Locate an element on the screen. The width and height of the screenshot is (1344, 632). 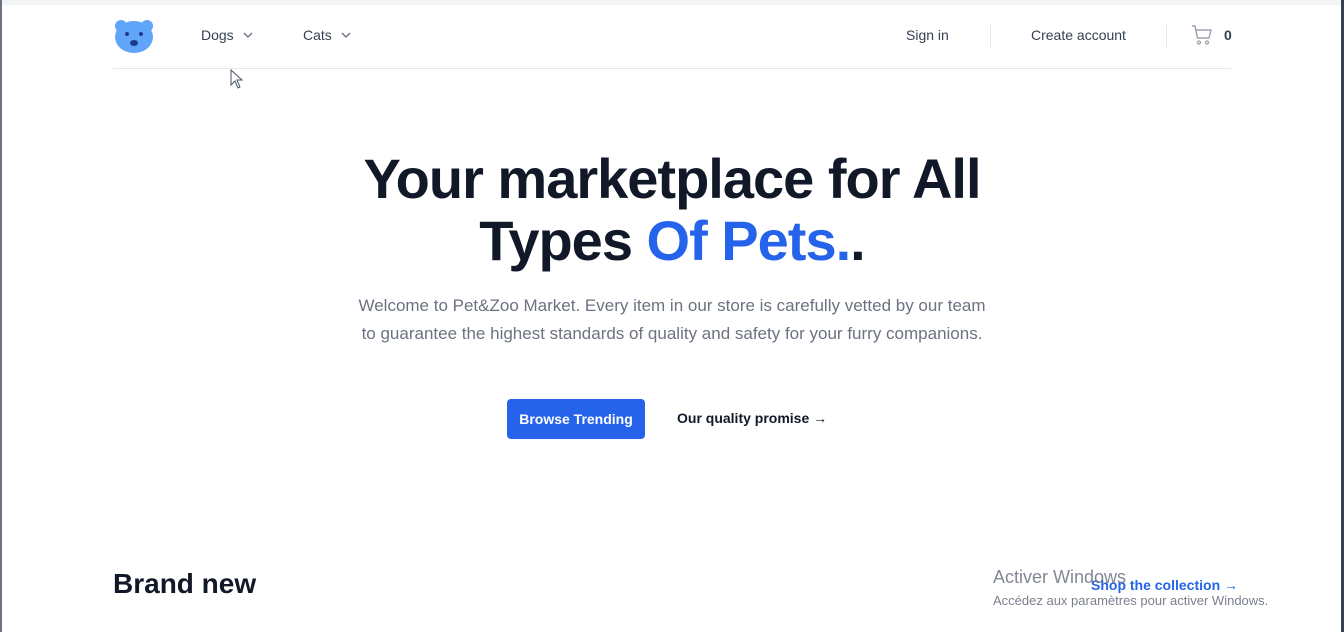
browse-trending-button: Browse Trending is located at coordinates (576, 419).